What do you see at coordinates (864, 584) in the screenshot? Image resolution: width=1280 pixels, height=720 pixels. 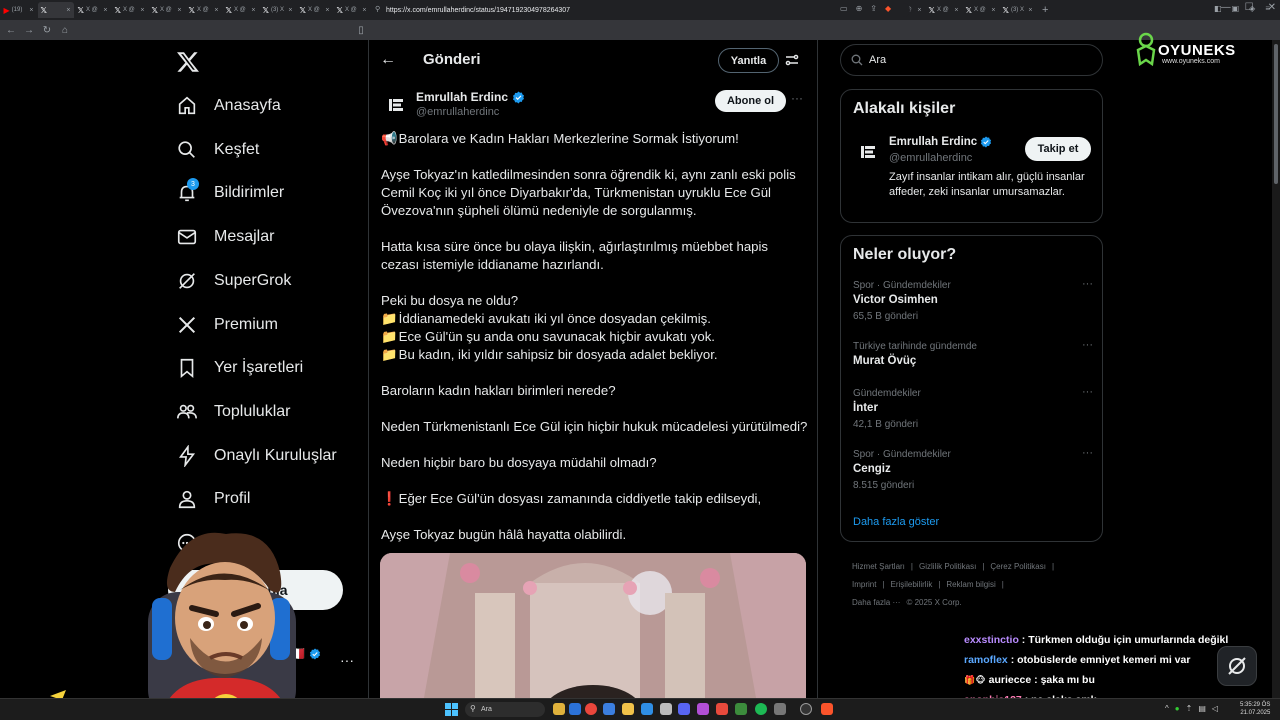 I see `footer-link: Imprint` at bounding box center [864, 584].